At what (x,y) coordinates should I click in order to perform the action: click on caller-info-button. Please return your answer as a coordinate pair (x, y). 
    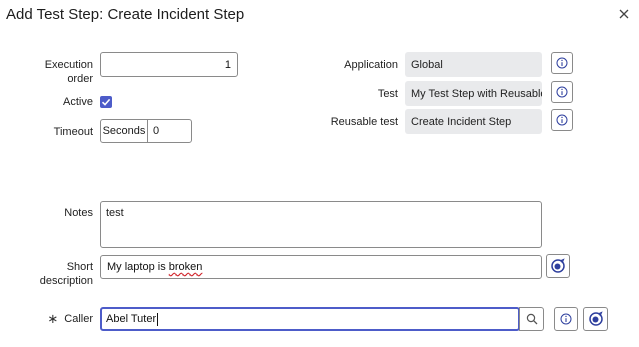
    Looking at the image, I should click on (566, 319).